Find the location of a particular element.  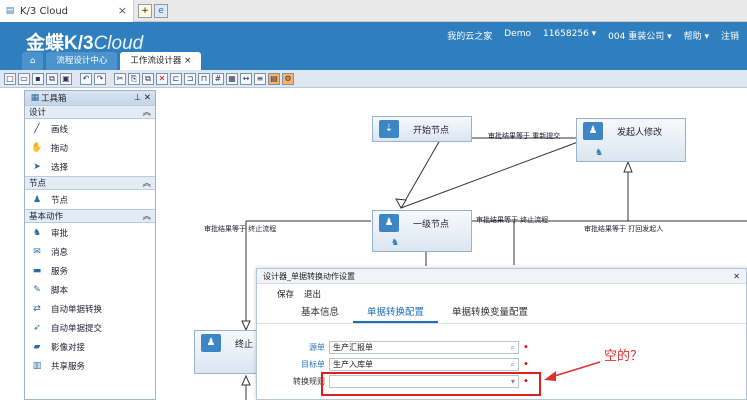

ie-icon: e is located at coordinates (161, 11).